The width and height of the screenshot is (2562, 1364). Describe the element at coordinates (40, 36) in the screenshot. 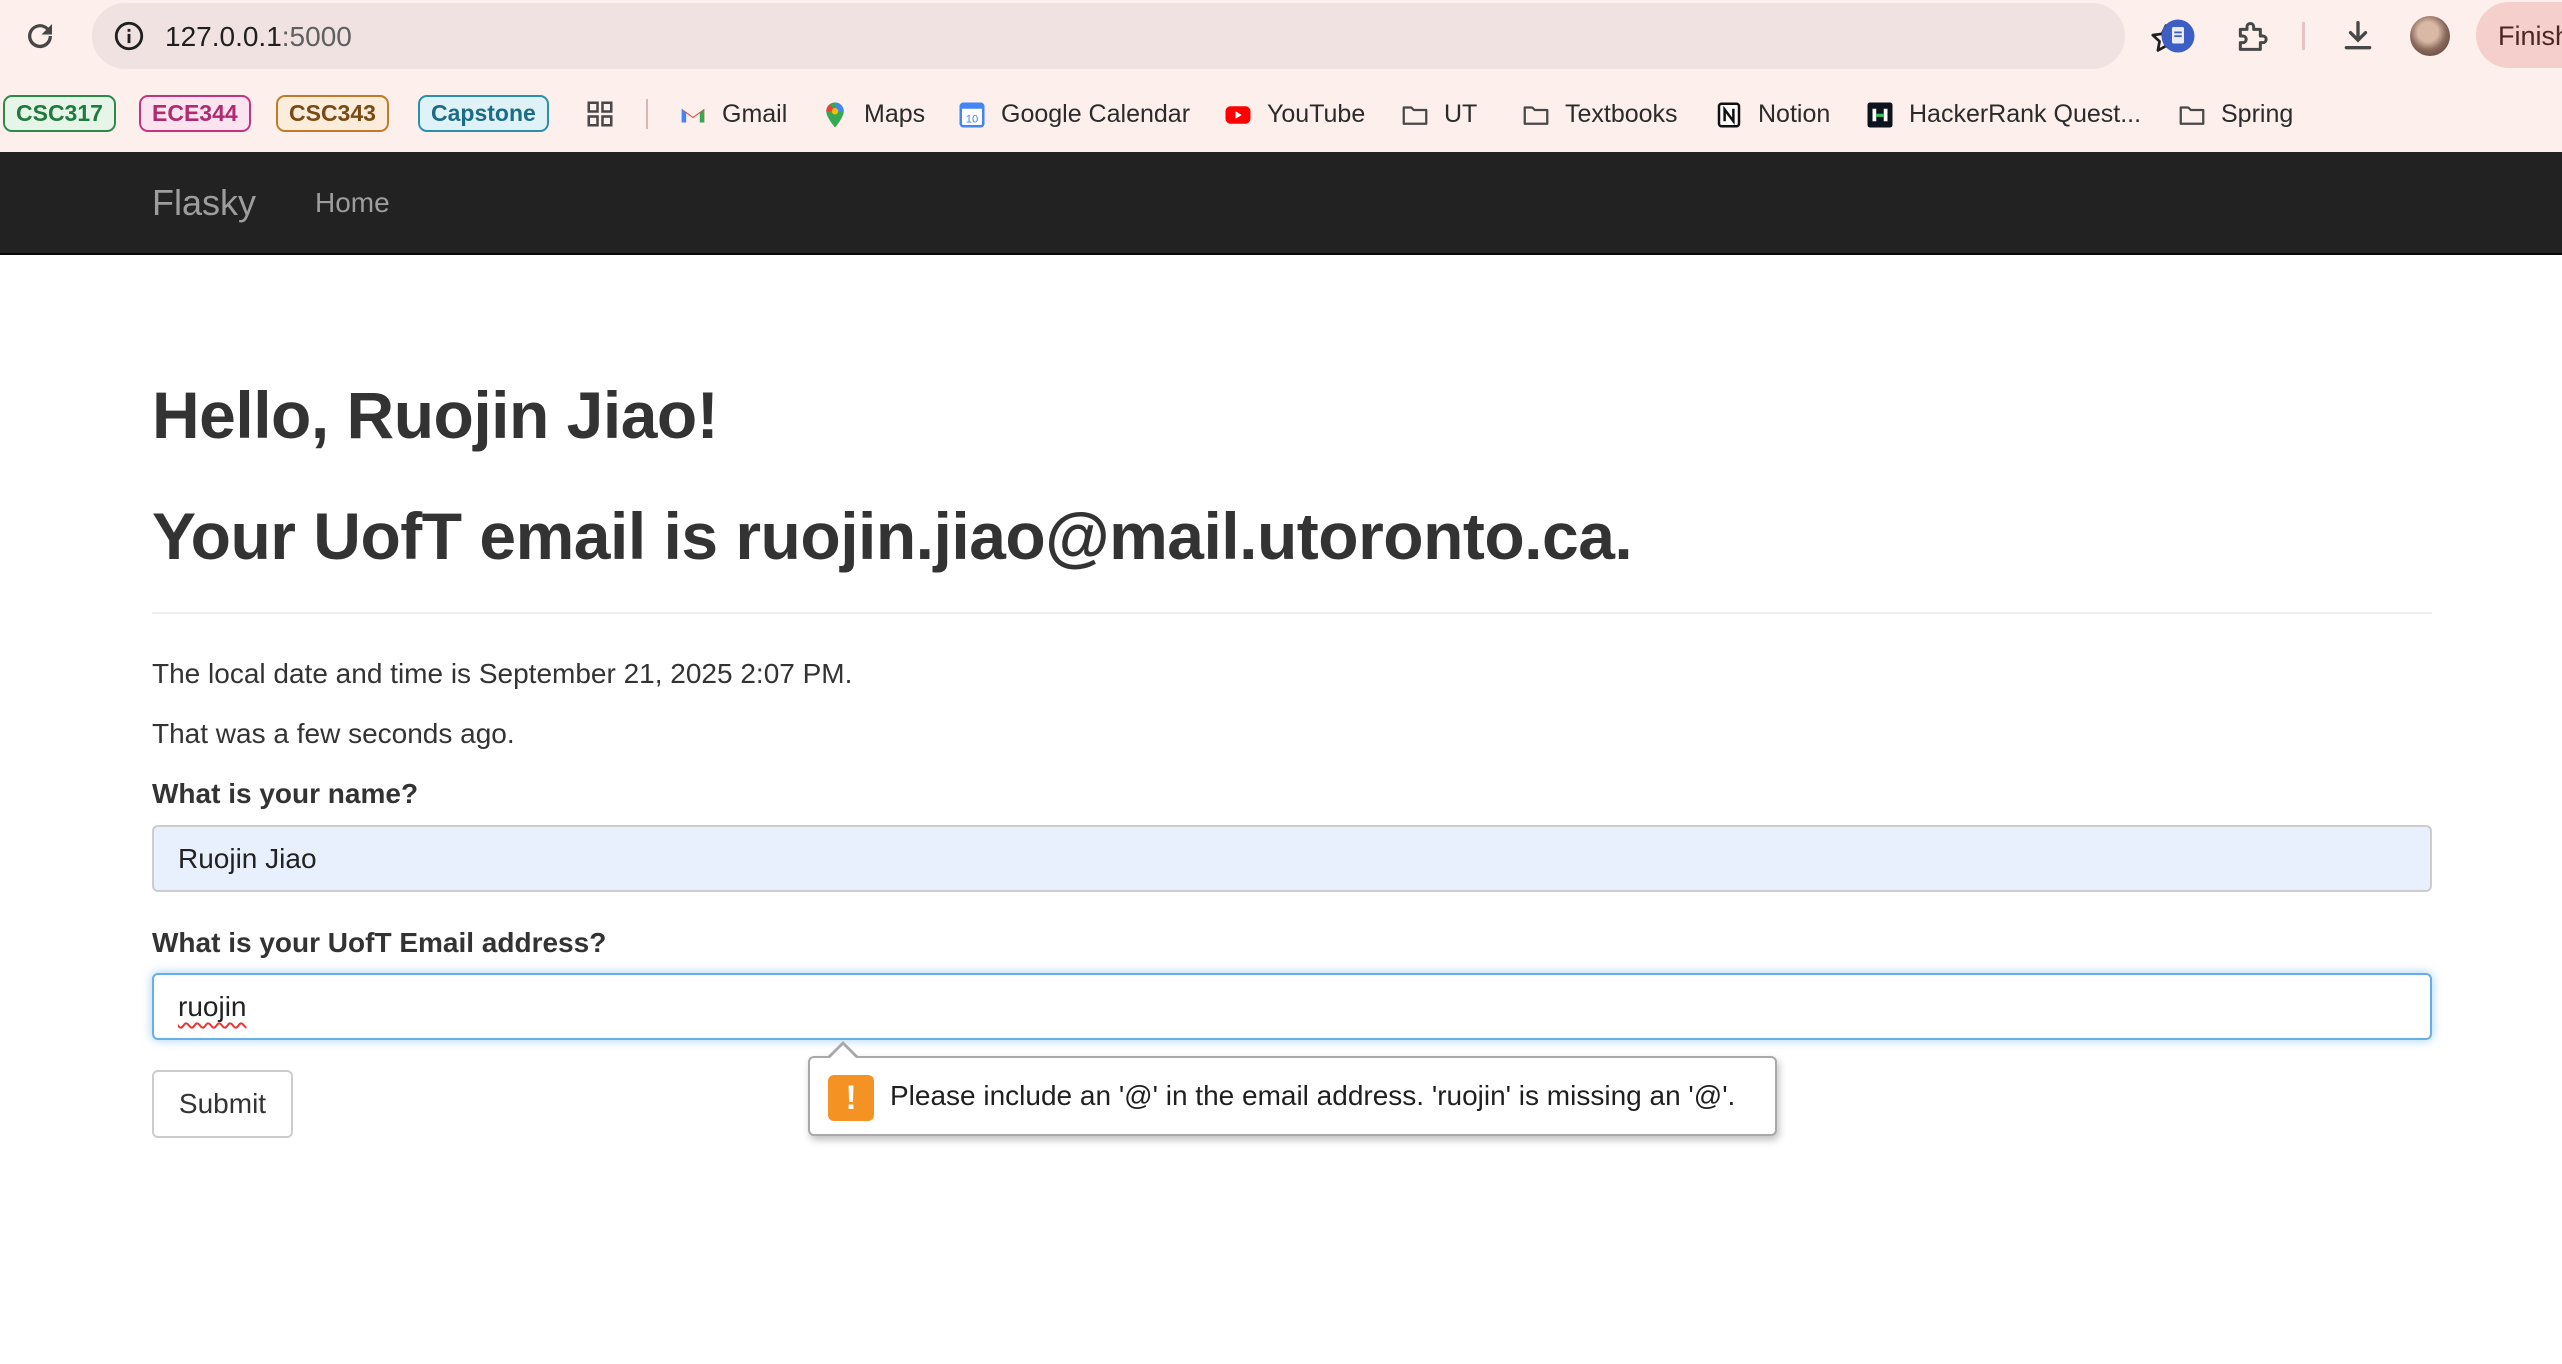

I see `reload-icon` at that location.